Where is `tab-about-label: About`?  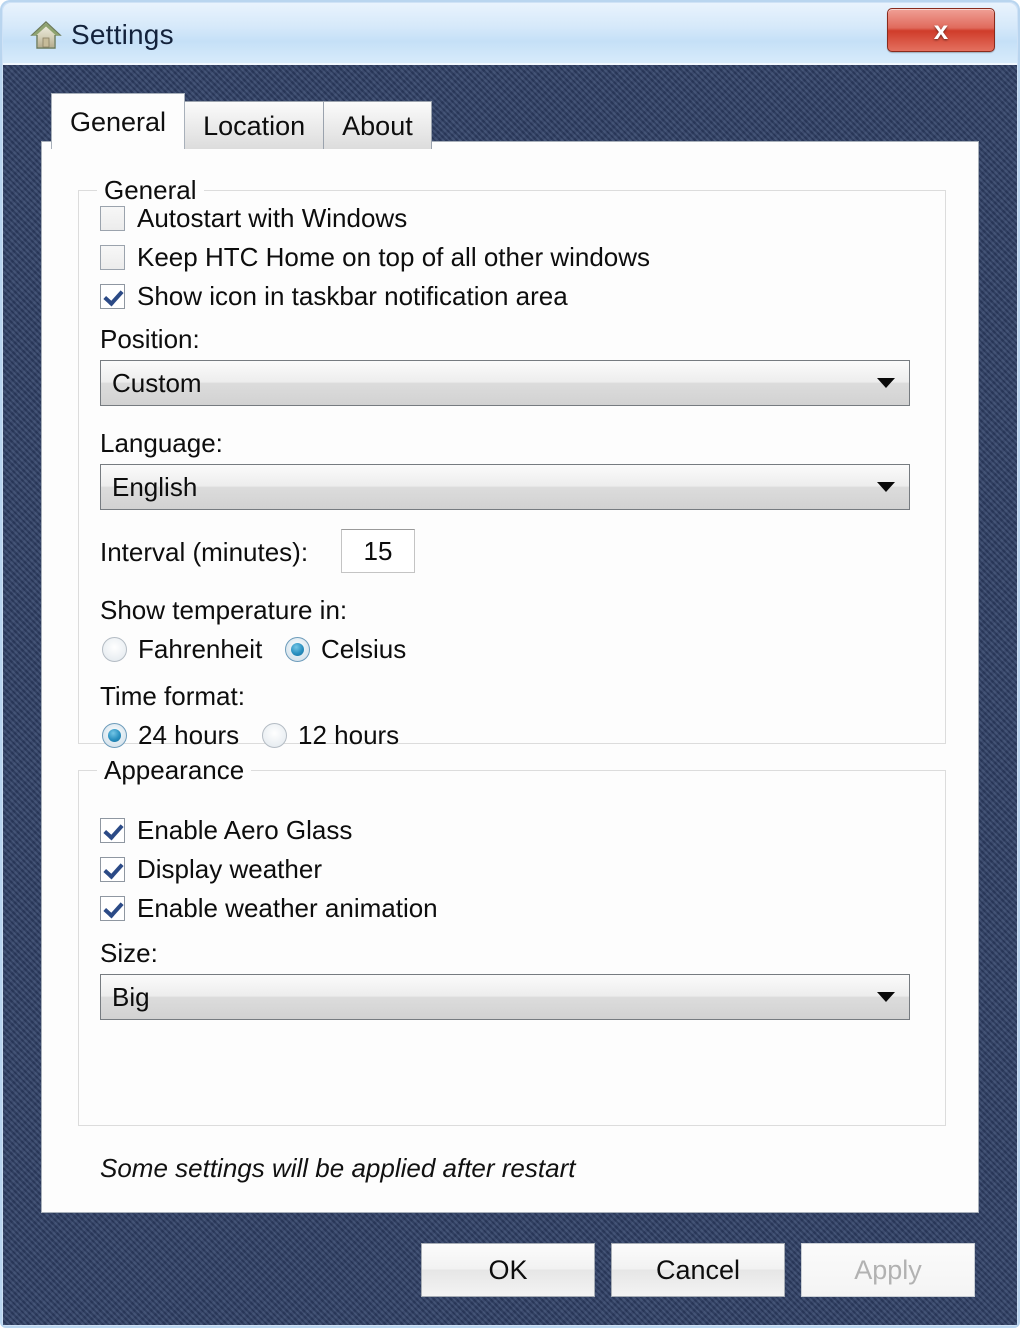
tab-about-label: About is located at coordinates (377, 126).